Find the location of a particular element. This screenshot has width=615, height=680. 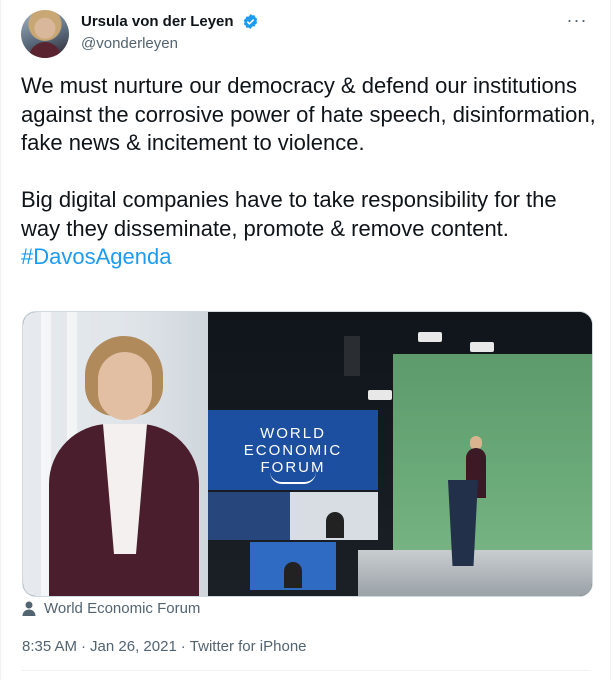

tweet-date: Jan 26, 2021 is located at coordinates (133, 646).